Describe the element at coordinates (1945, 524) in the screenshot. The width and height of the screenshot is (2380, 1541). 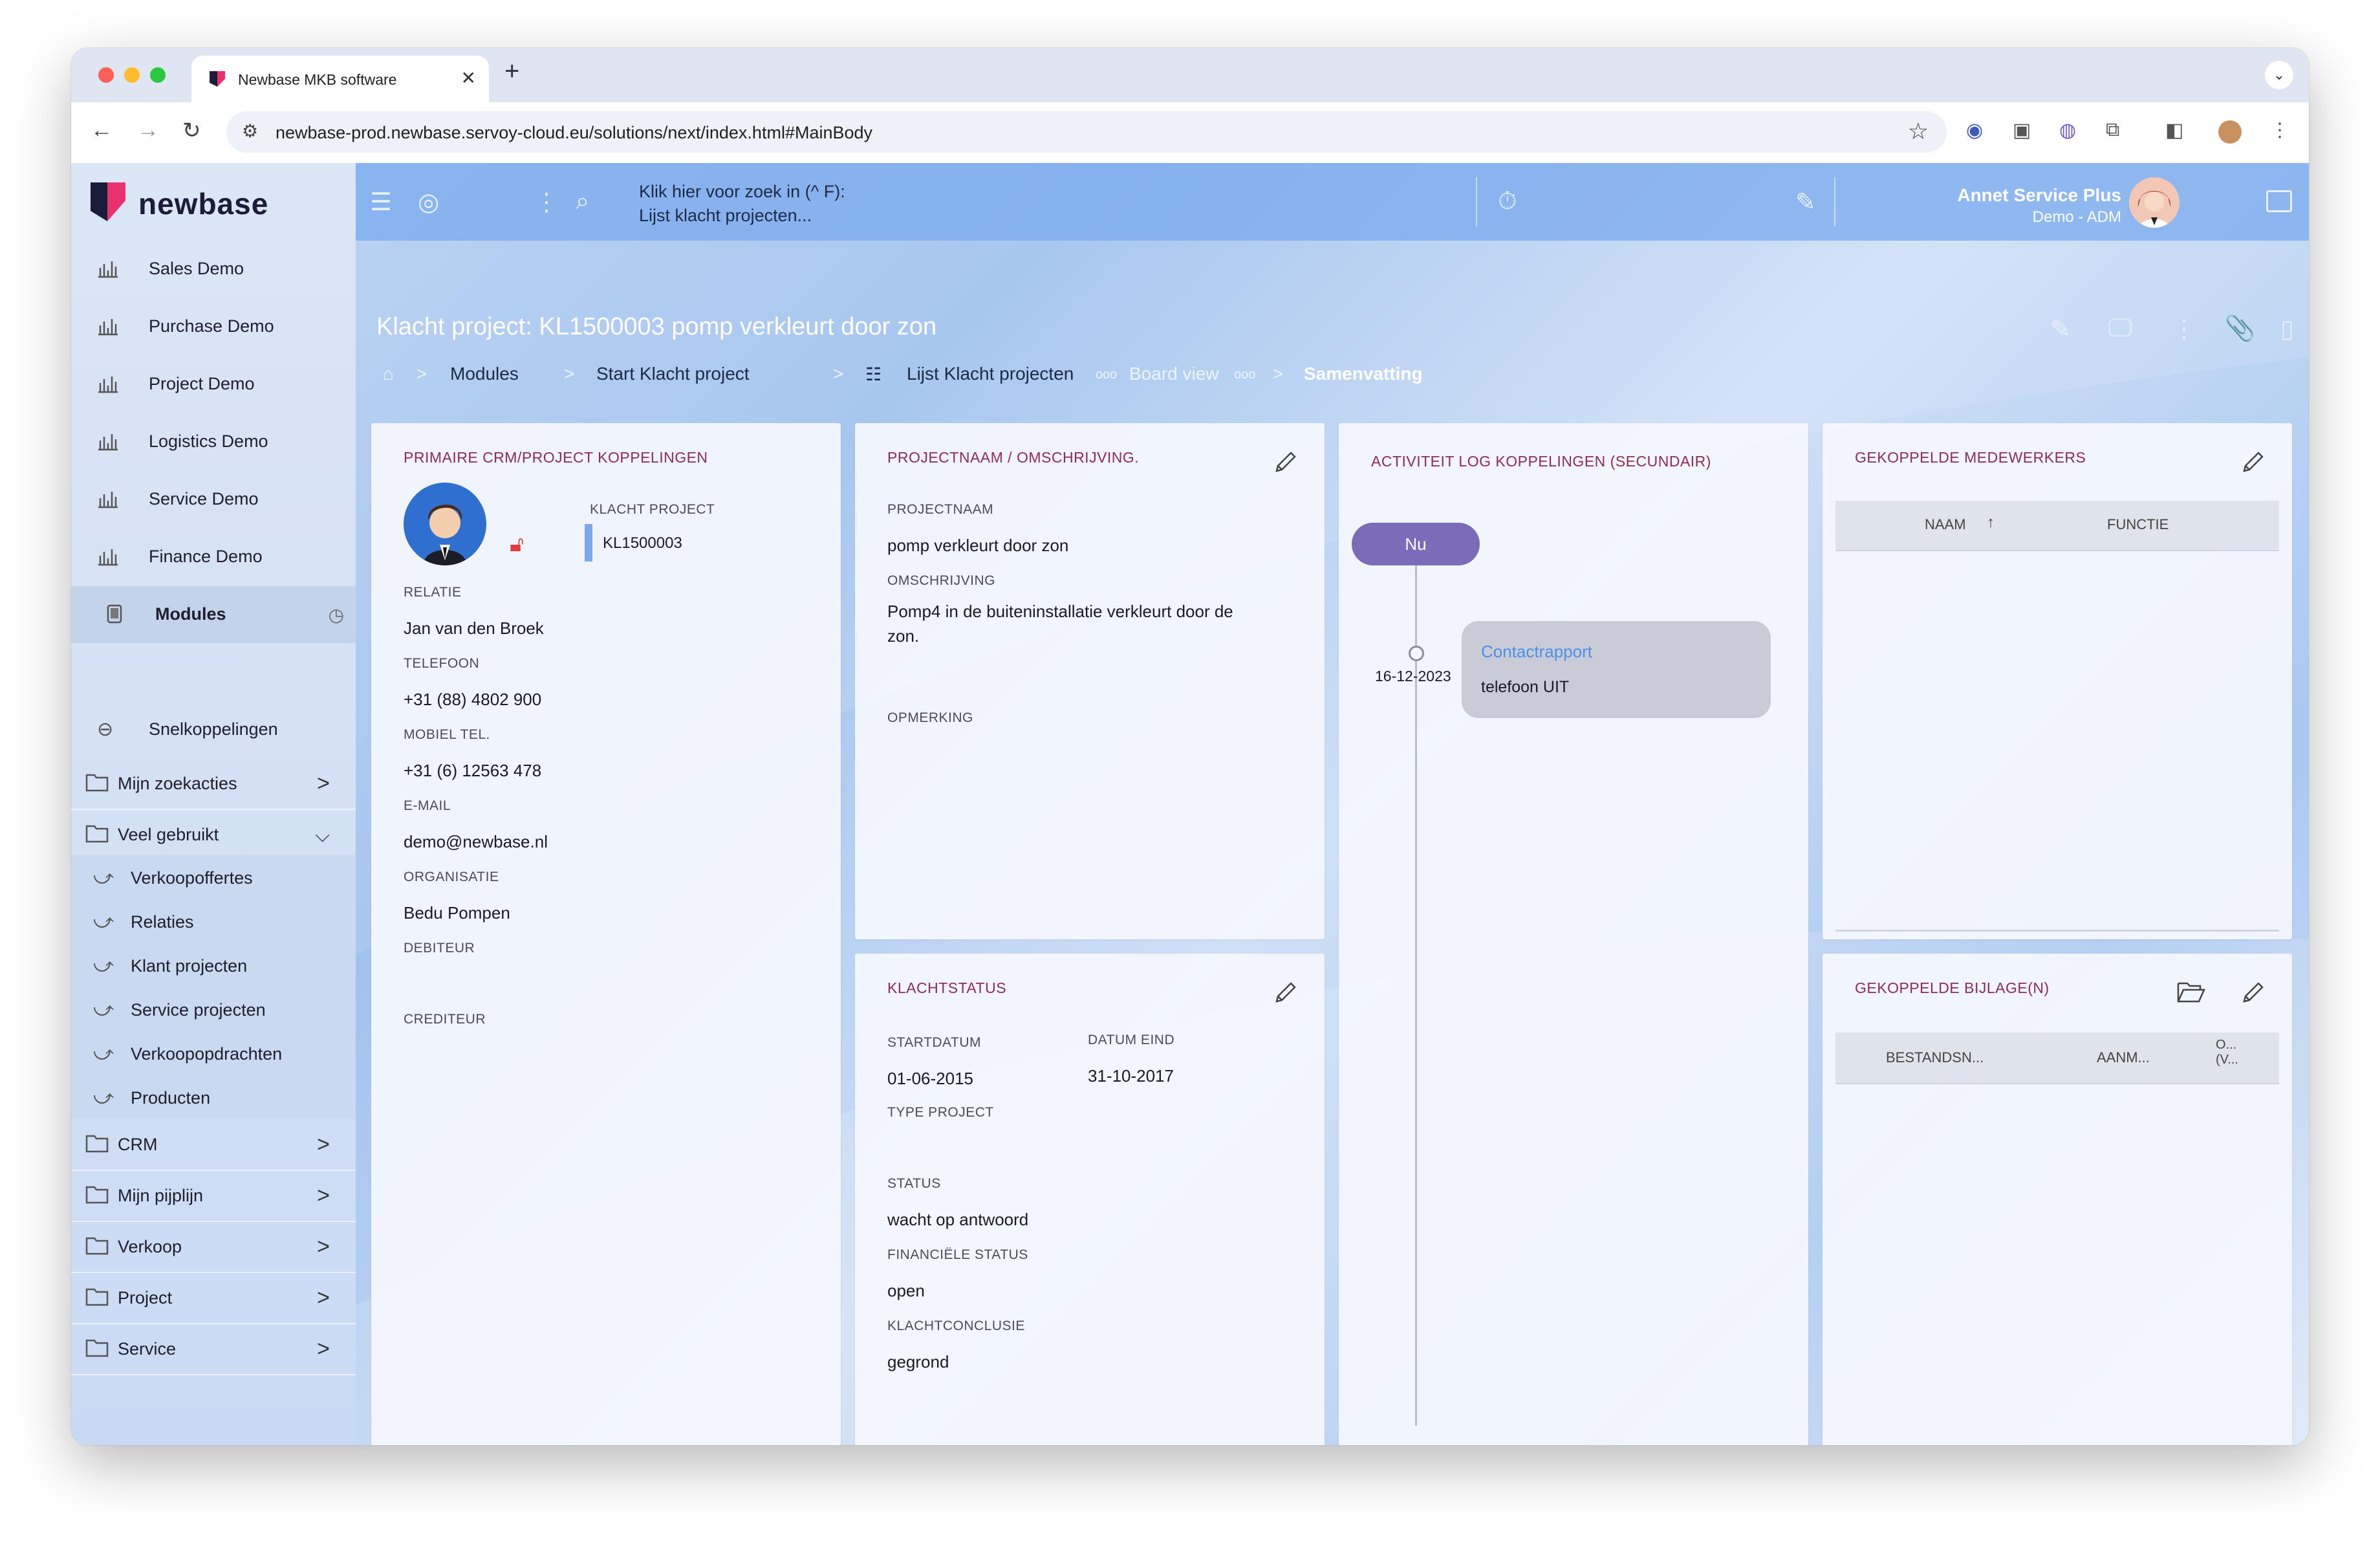
I see `column-header-naam: NAAM` at that location.